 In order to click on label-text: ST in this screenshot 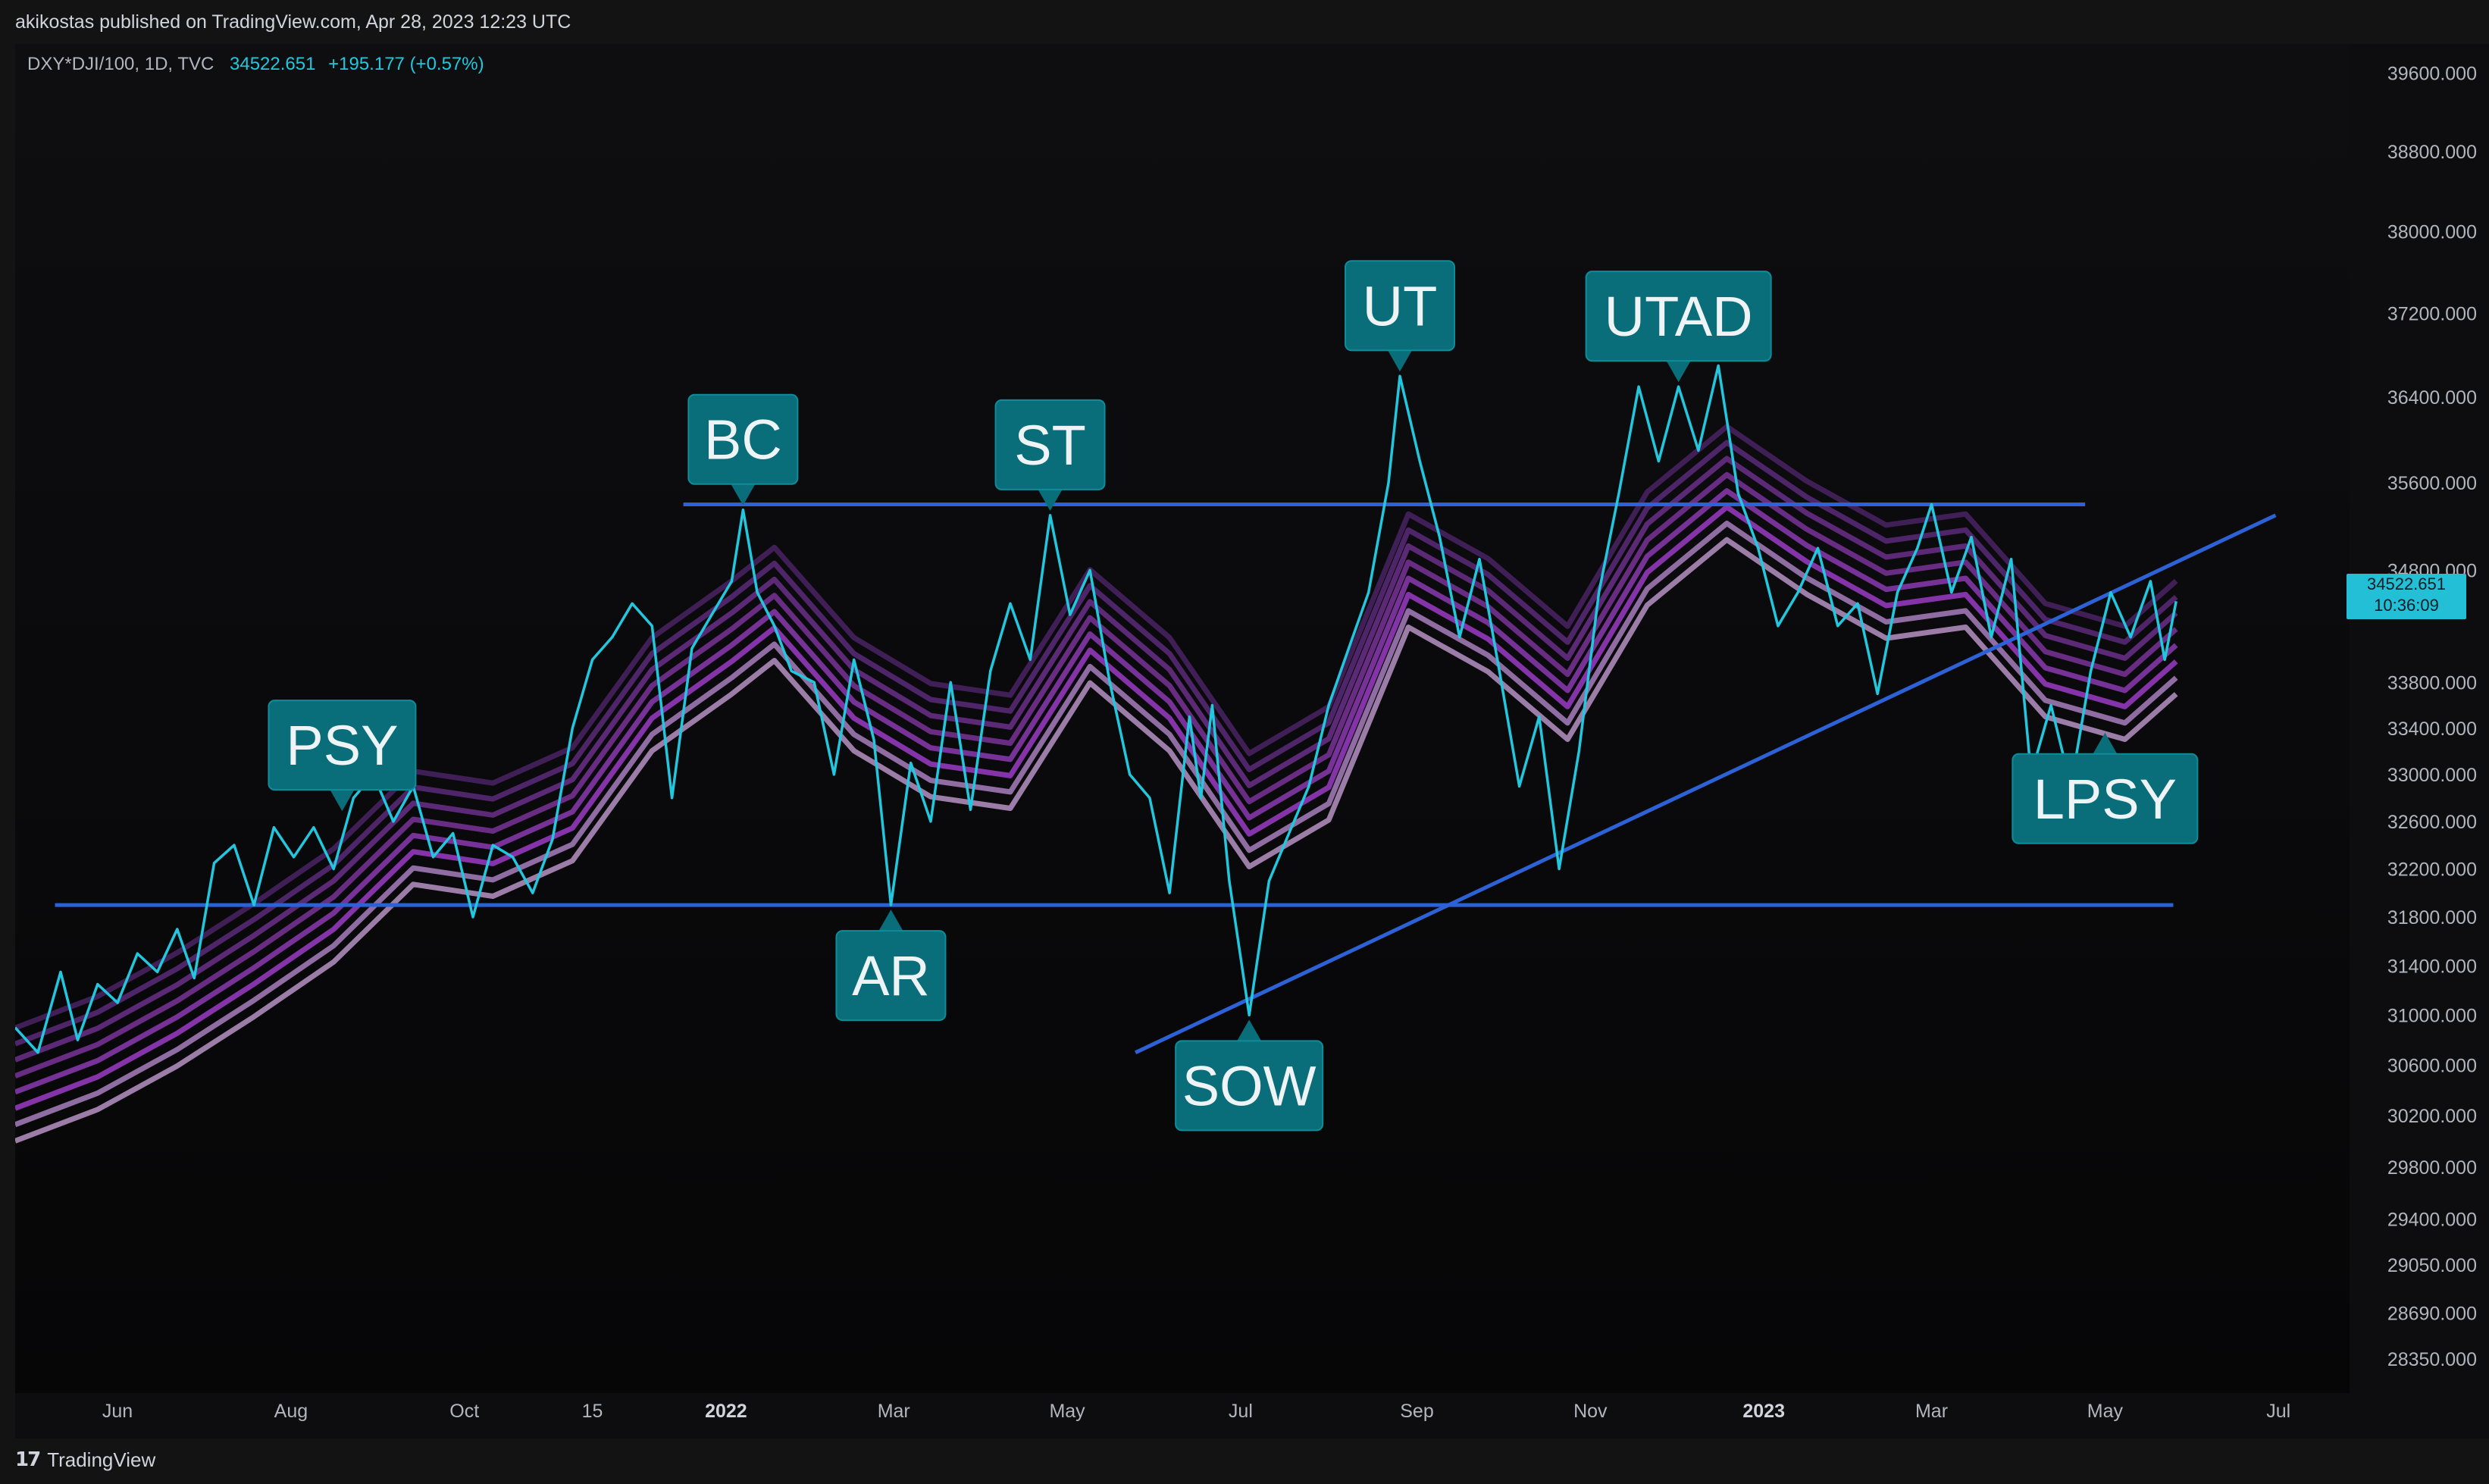, I will do `click(1050, 445)`.